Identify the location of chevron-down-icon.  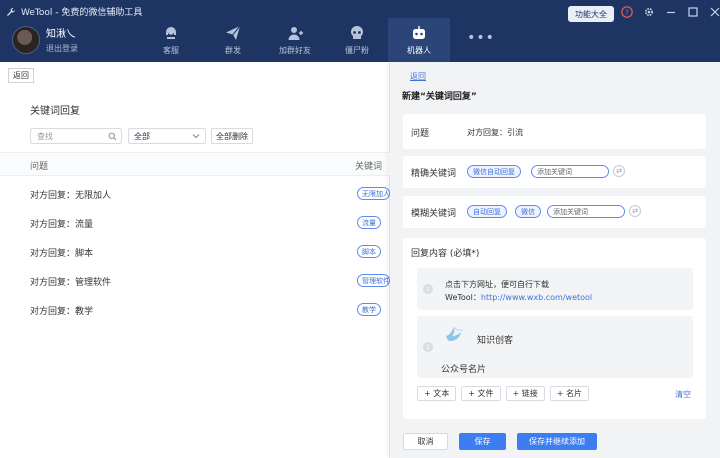
(196, 136).